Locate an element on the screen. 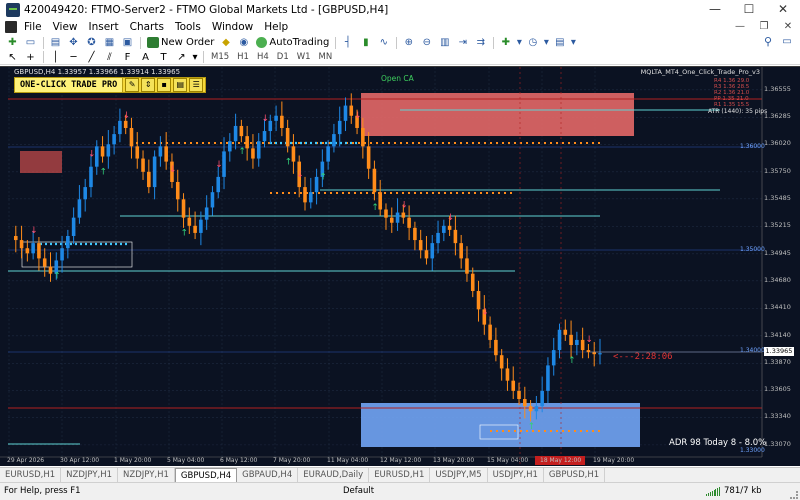 This screenshot has height=500, width=800. tab-usdjpy-h1: USDJPY,H1 is located at coordinates (516, 475).